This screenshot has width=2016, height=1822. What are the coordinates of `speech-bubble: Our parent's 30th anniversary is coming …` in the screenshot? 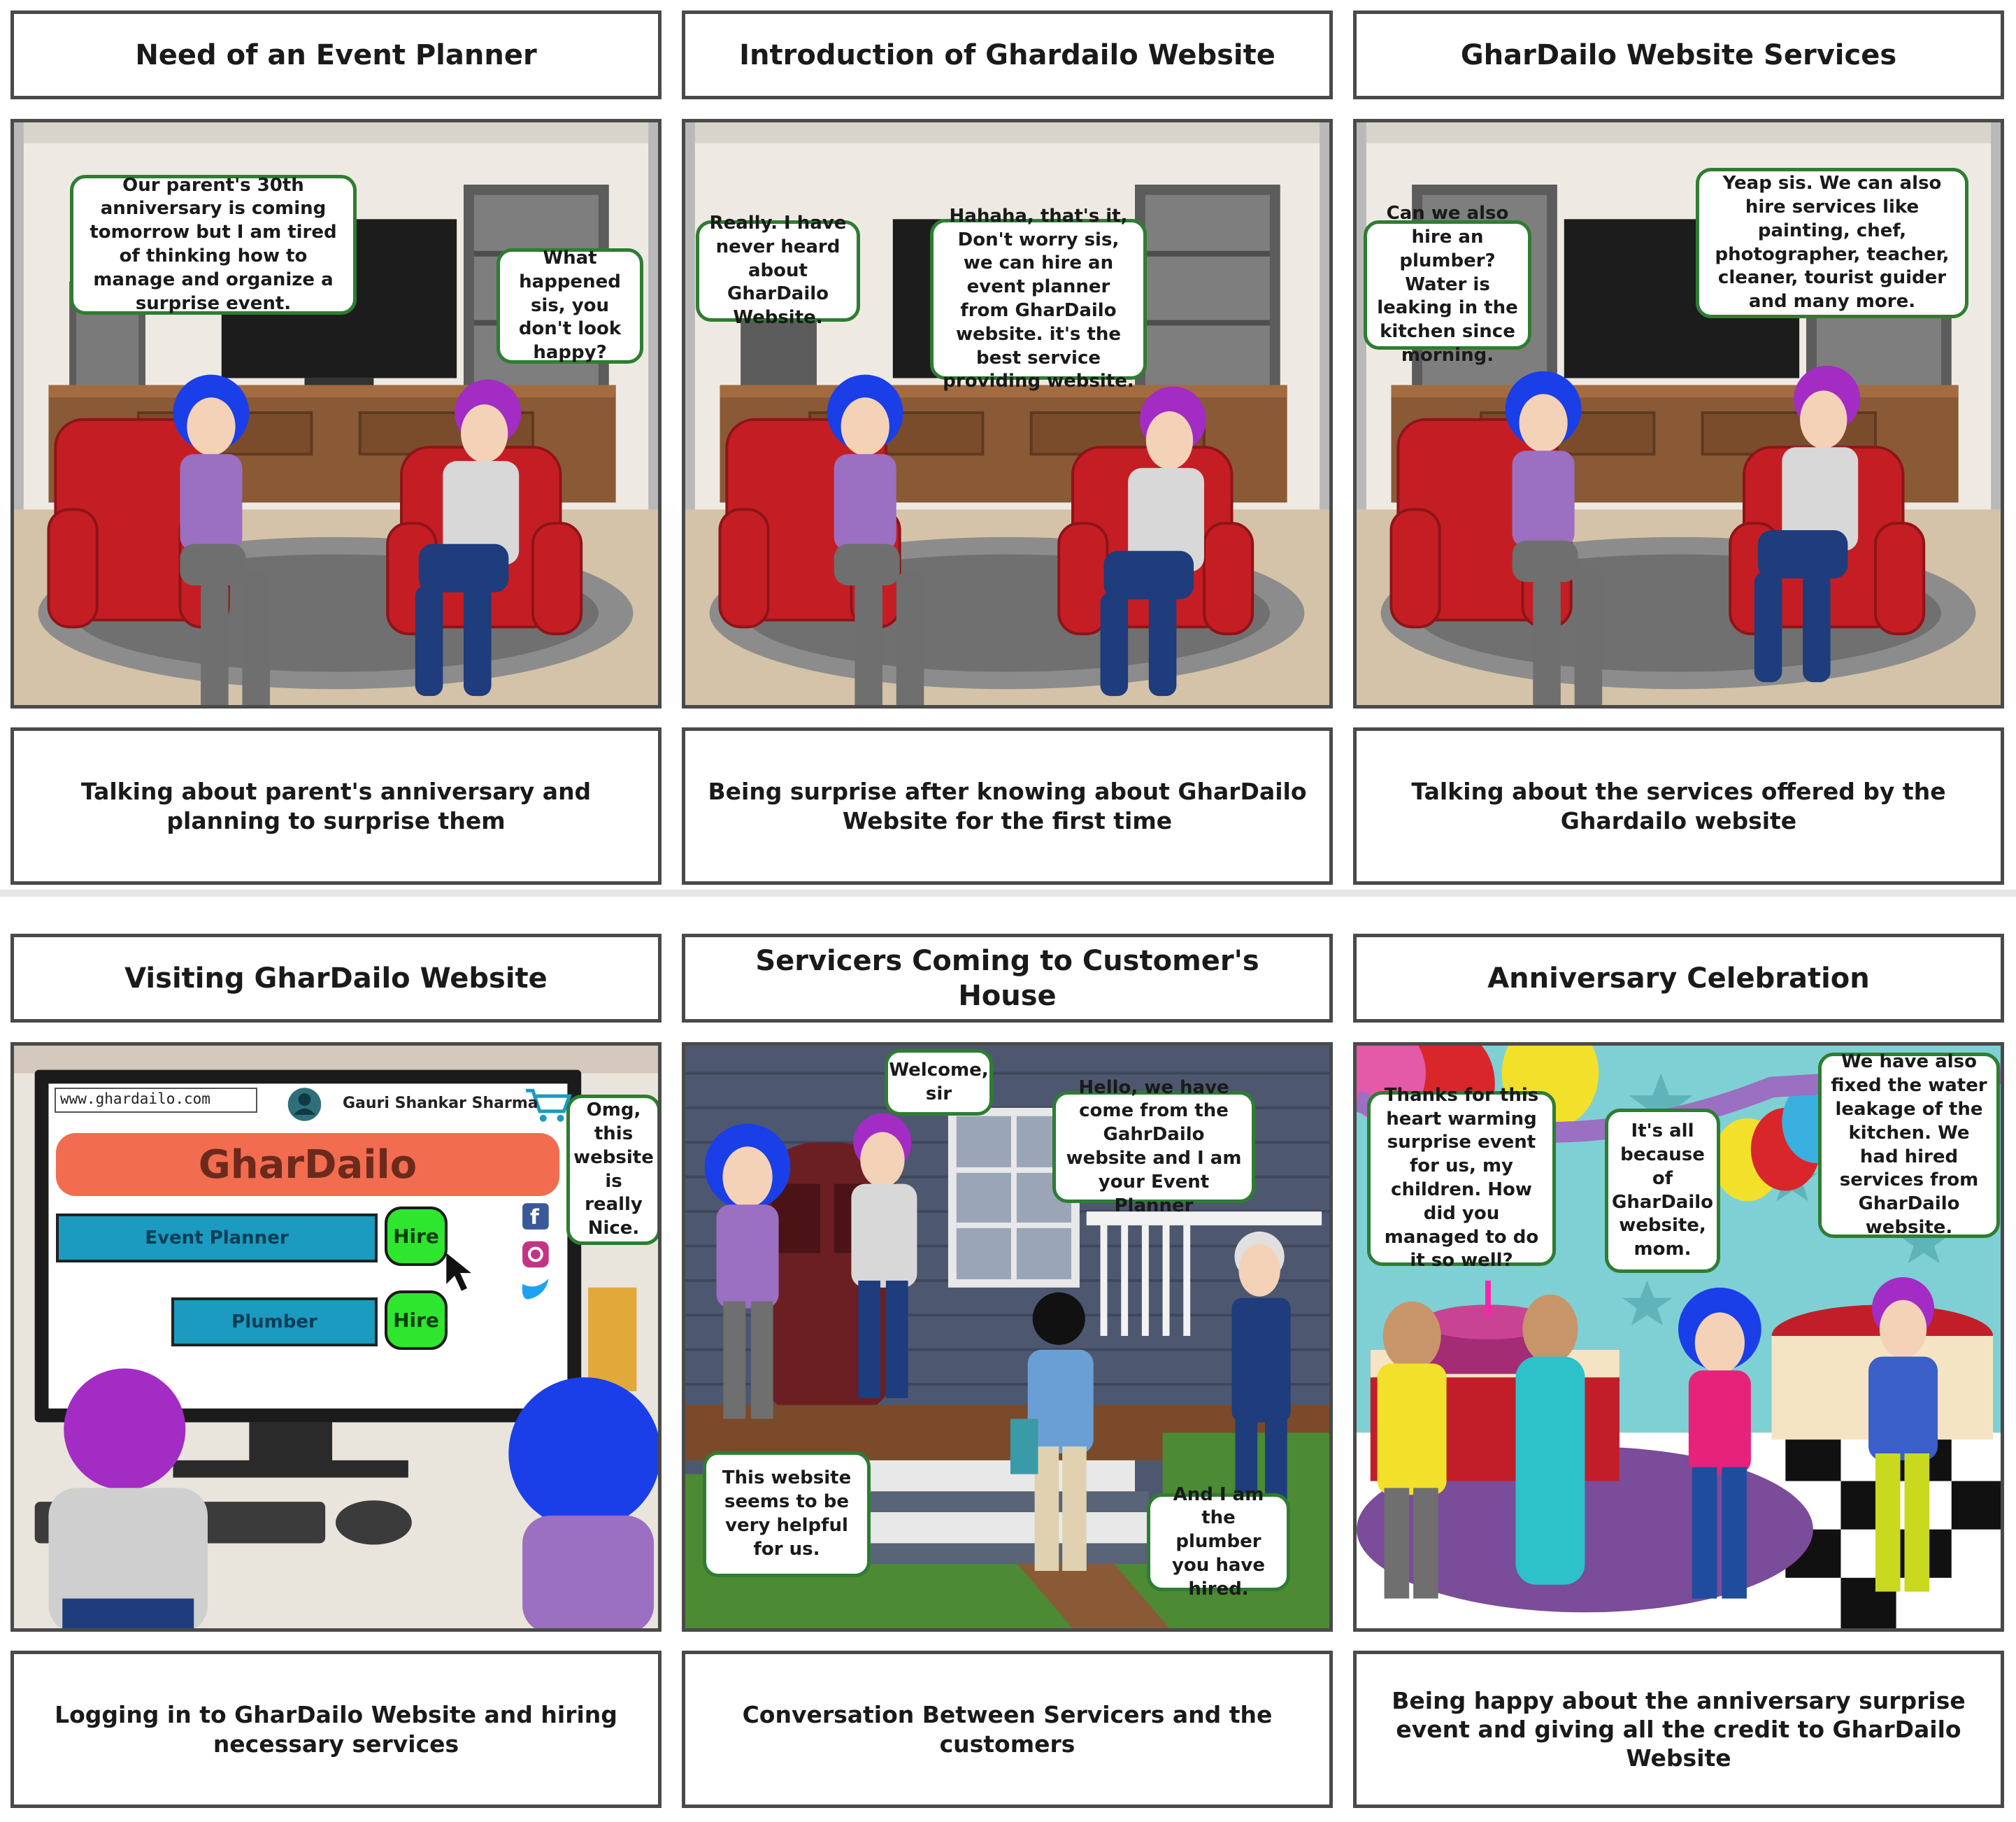 It's located at (213, 245).